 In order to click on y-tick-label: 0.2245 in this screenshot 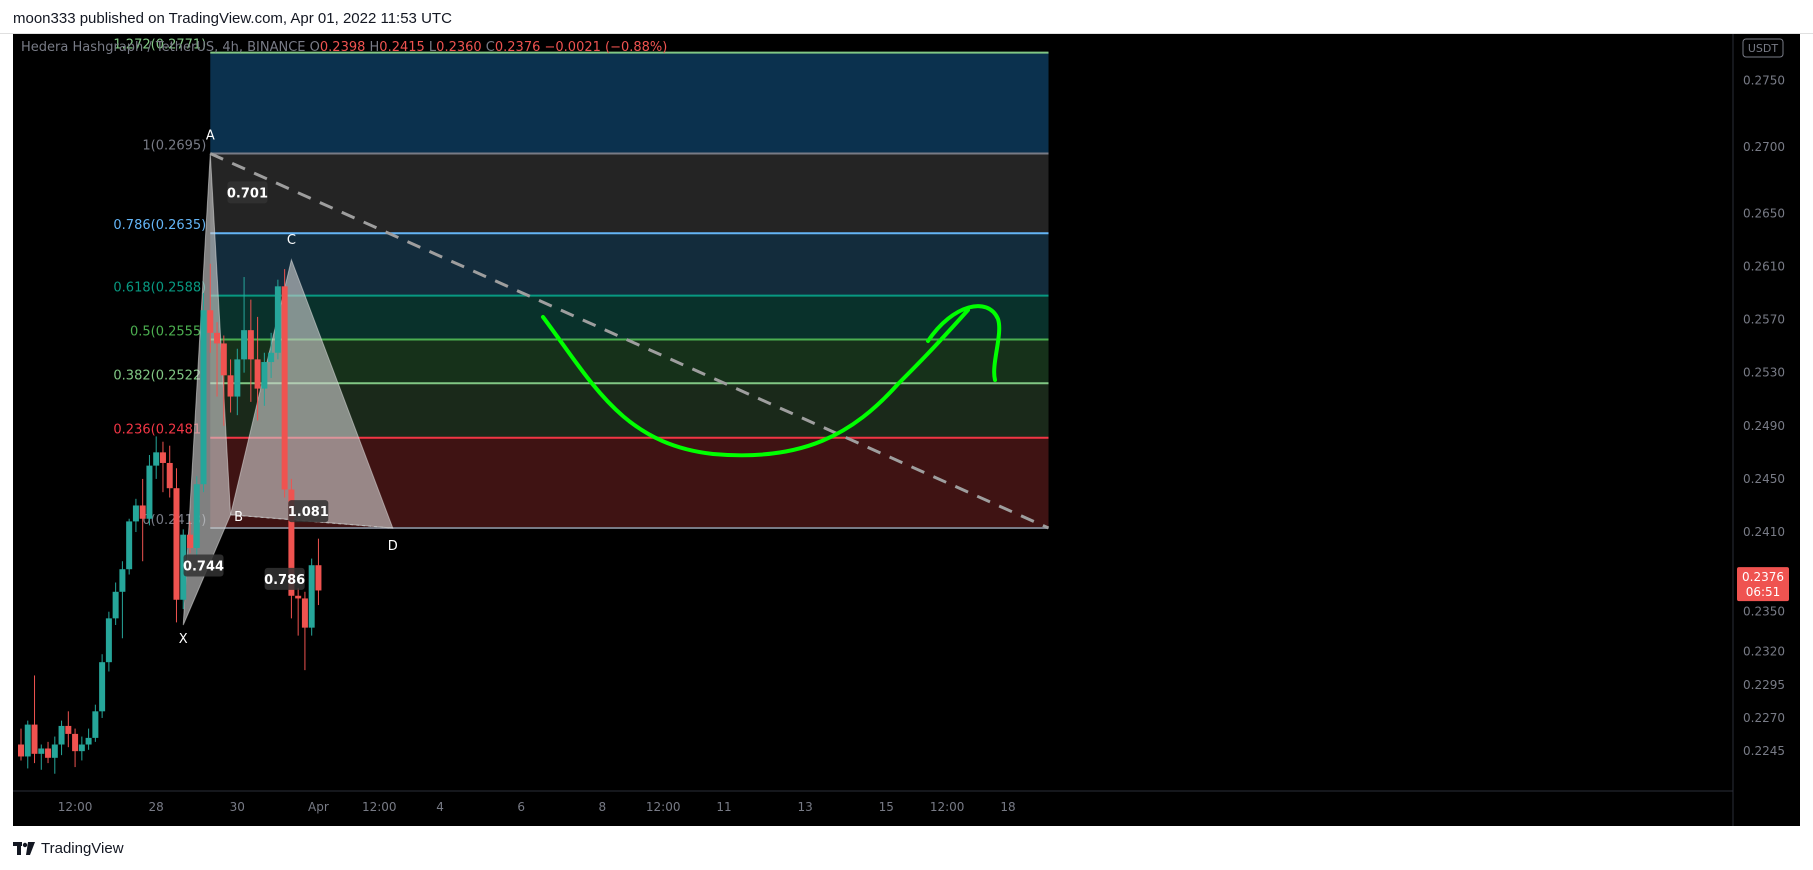, I will do `click(1764, 751)`.